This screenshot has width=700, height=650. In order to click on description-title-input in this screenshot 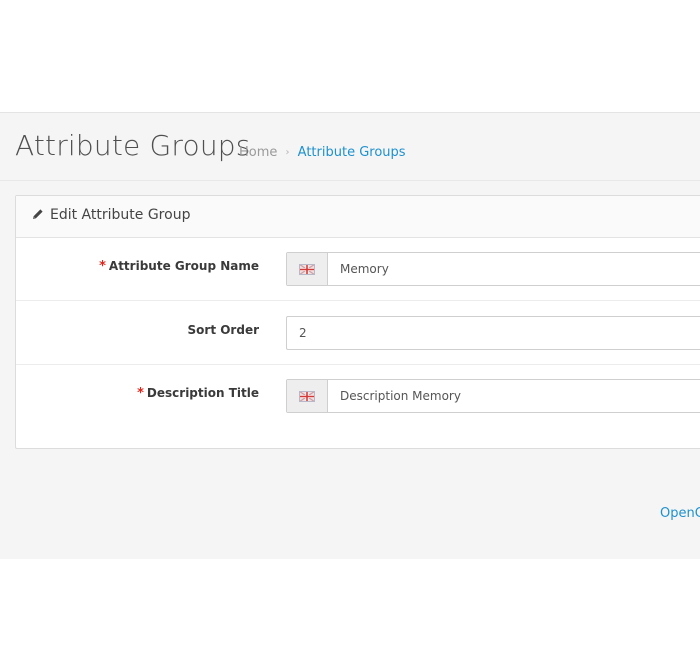, I will do `click(514, 396)`.